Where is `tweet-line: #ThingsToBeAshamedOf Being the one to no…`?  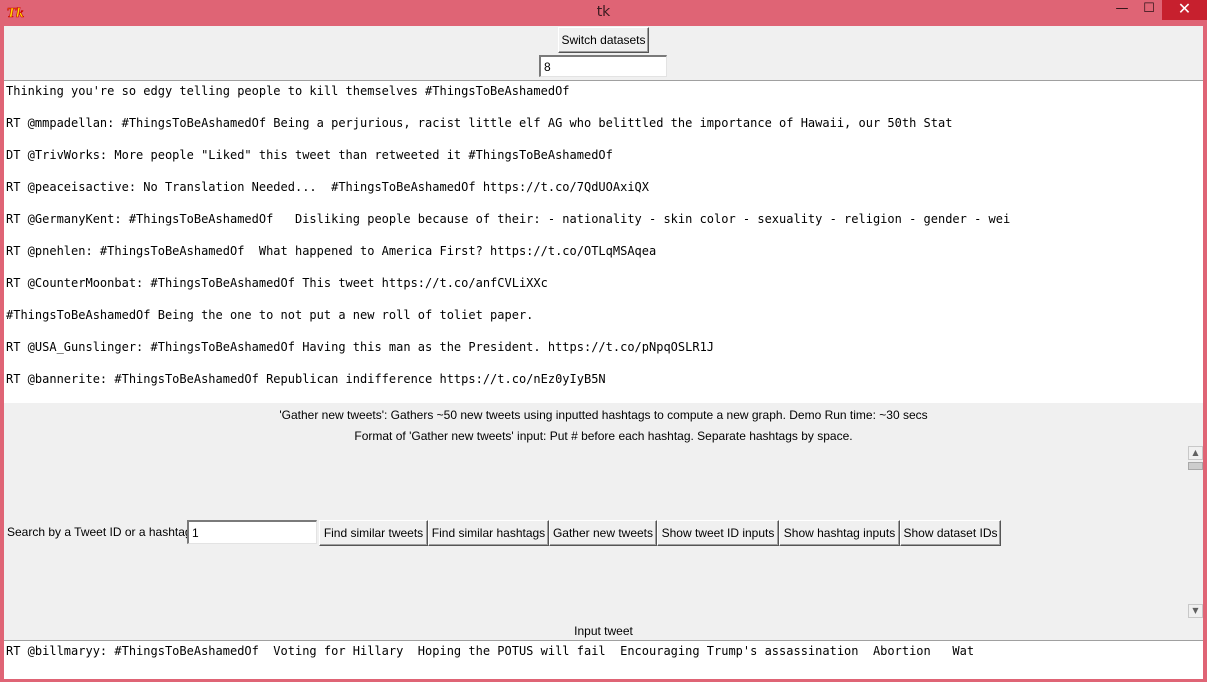
tweet-line: #ThingsToBeAshamedOf Being the one to no… is located at coordinates (270, 315).